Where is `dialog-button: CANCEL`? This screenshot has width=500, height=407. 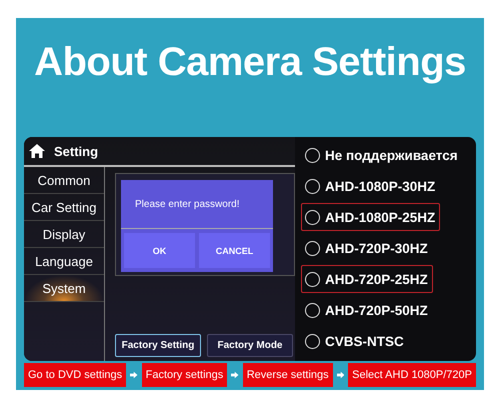 dialog-button: CANCEL is located at coordinates (234, 250).